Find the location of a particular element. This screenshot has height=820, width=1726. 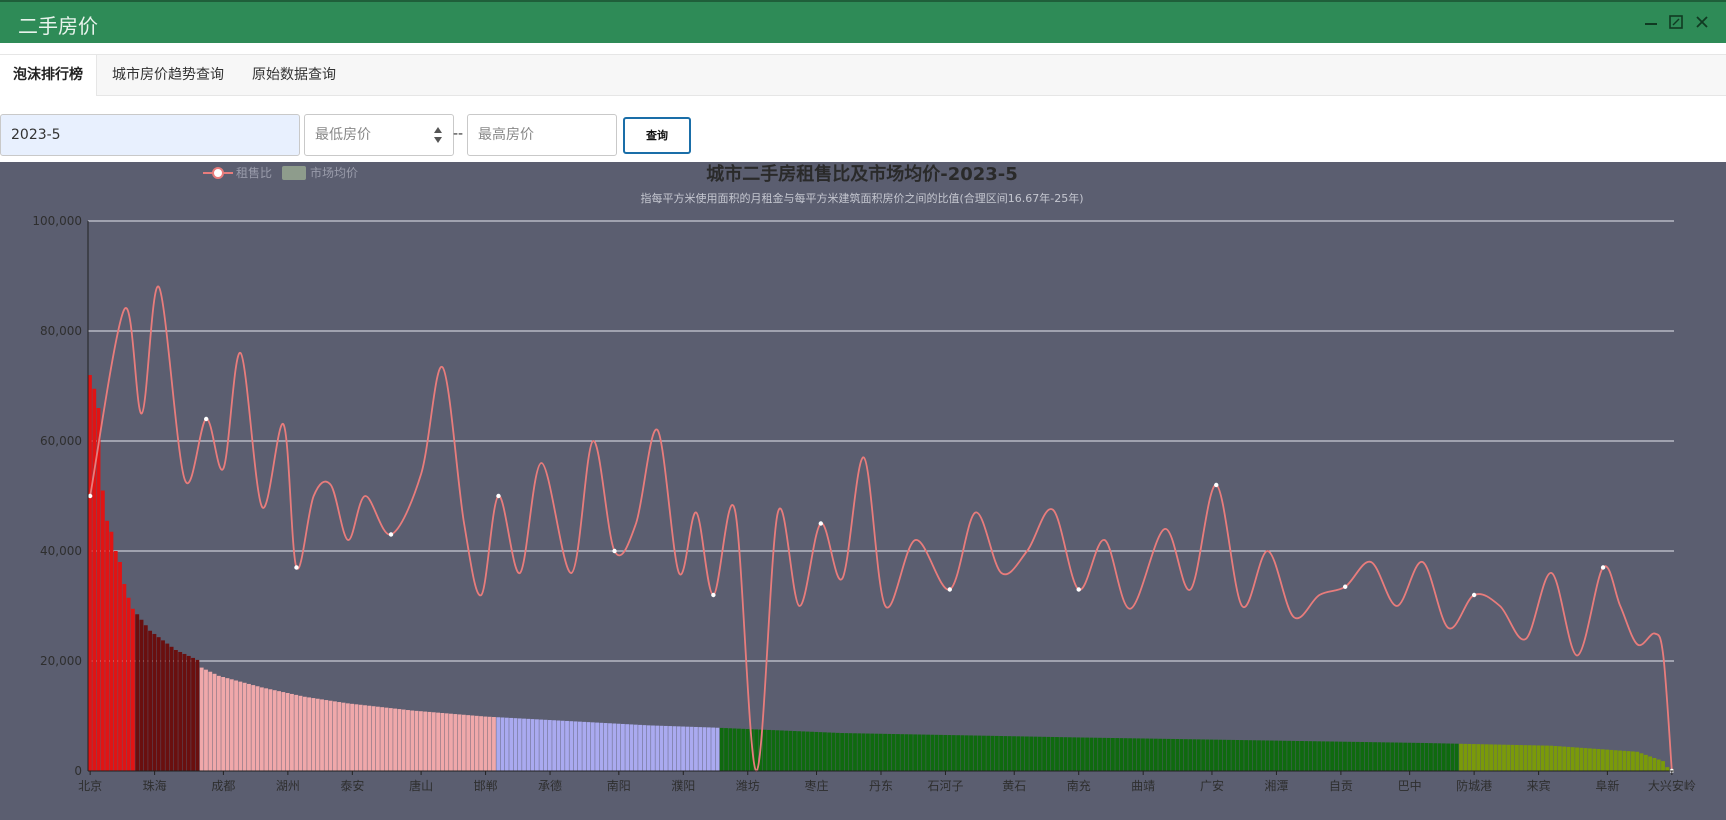

close-icon is located at coordinates (1702, 22).